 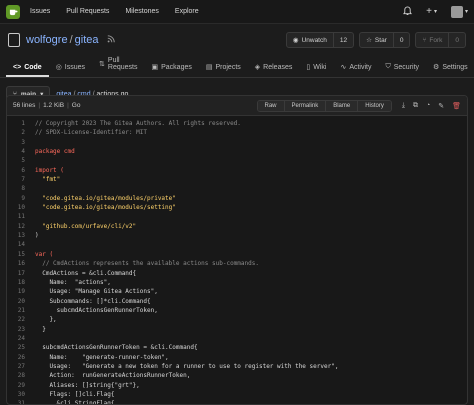 I want to click on blame-button: Blame, so click(x=341, y=105).